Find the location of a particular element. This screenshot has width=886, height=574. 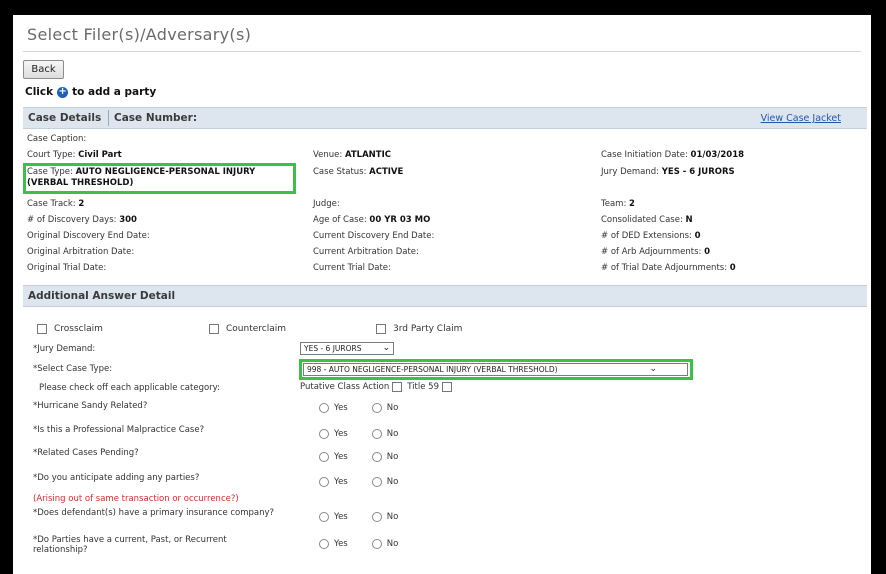

consolidated-case: Consolidated Case: N is located at coordinates (647, 220).